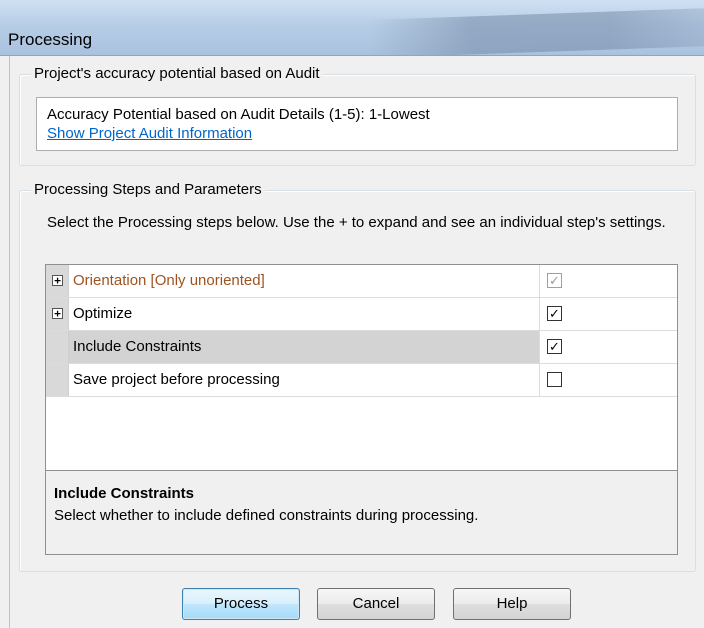 The image size is (704, 628). Describe the element at coordinates (149, 134) in the screenshot. I see `show-project-audit-link: Show Project Audit Information` at that location.